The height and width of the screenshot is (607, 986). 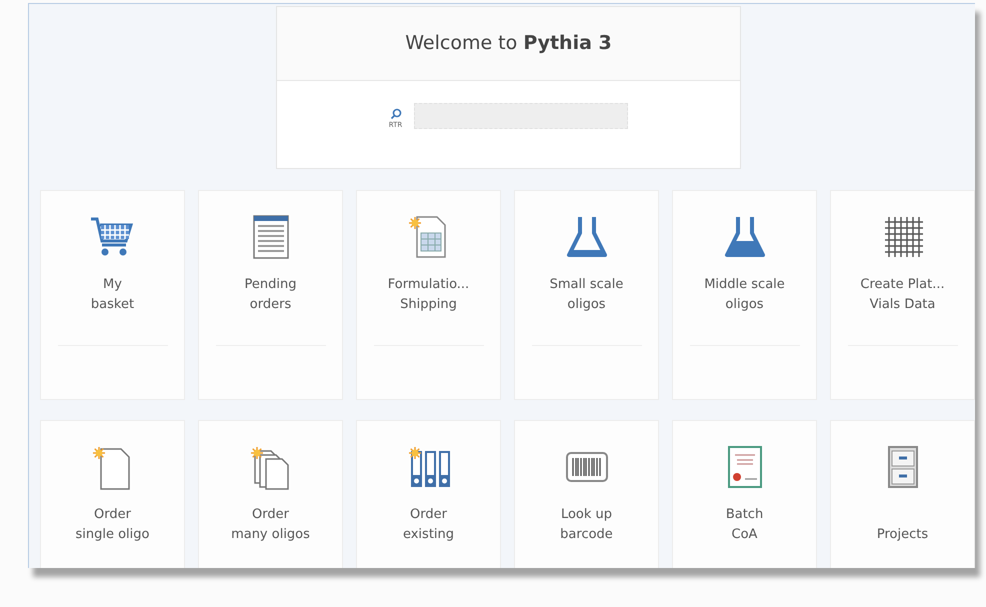 I want to click on tile-label: Small scale oligos, so click(x=587, y=295).